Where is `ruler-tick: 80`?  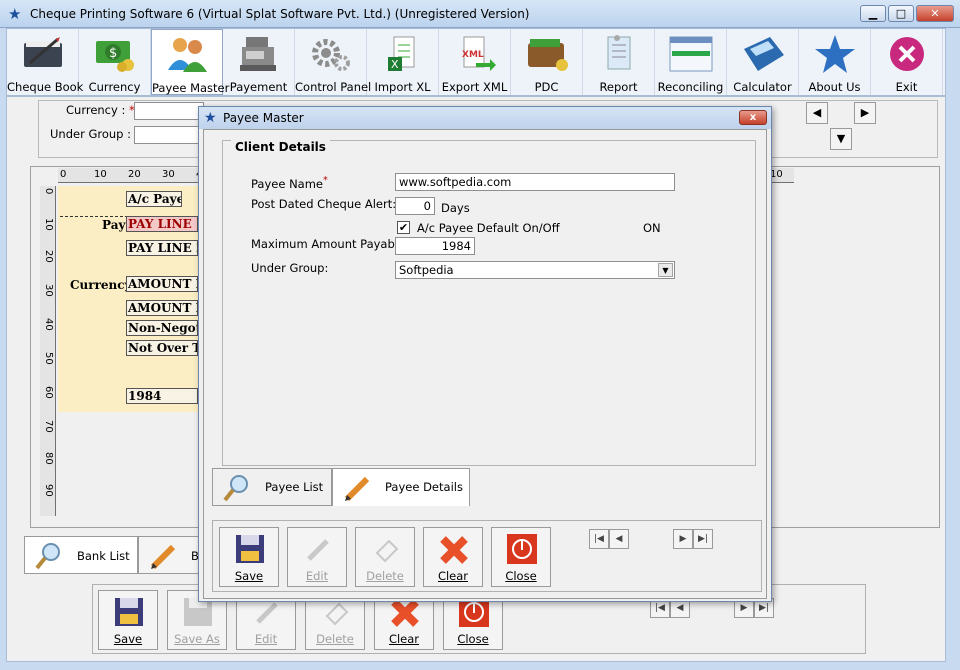
ruler-tick: 80 is located at coordinates (48, 458).